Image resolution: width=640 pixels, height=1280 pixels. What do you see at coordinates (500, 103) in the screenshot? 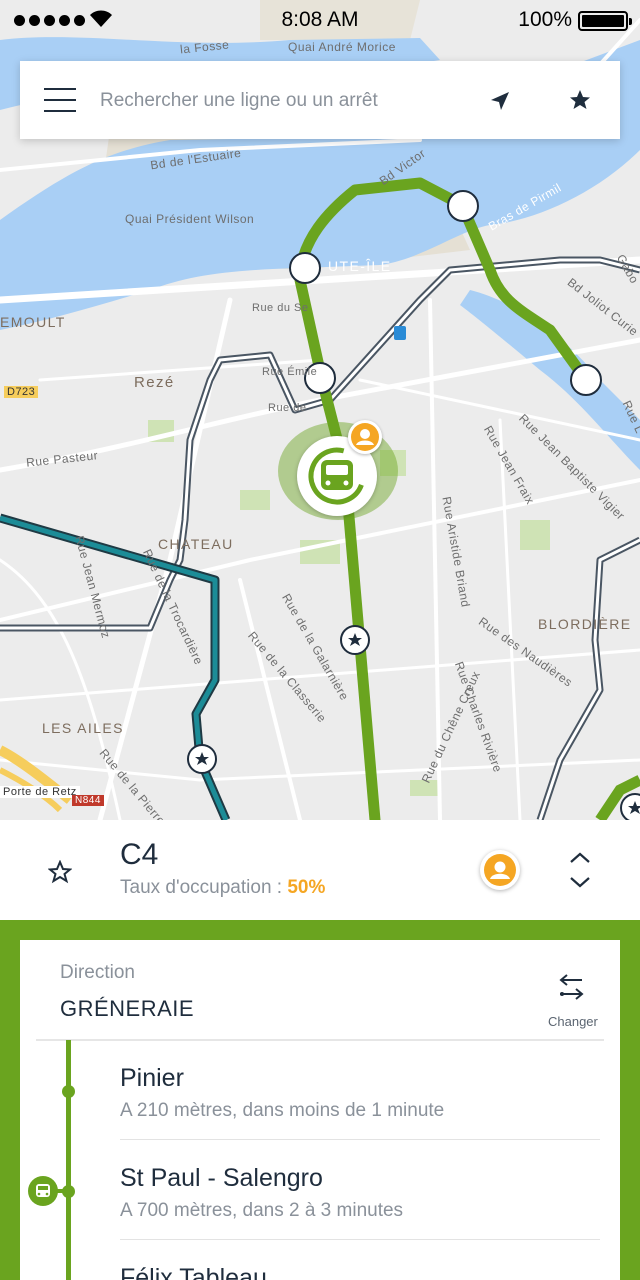
I see `navigation-arrow-icon` at bounding box center [500, 103].